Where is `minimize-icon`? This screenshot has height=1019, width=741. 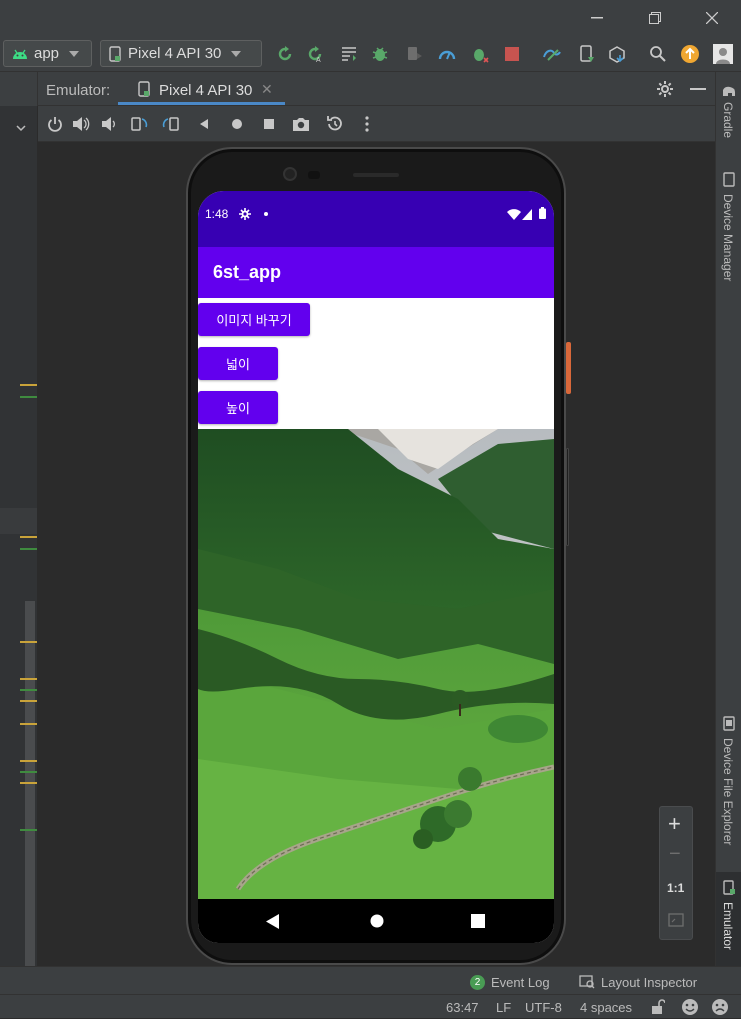
minimize-icon is located at coordinates (597, 18).